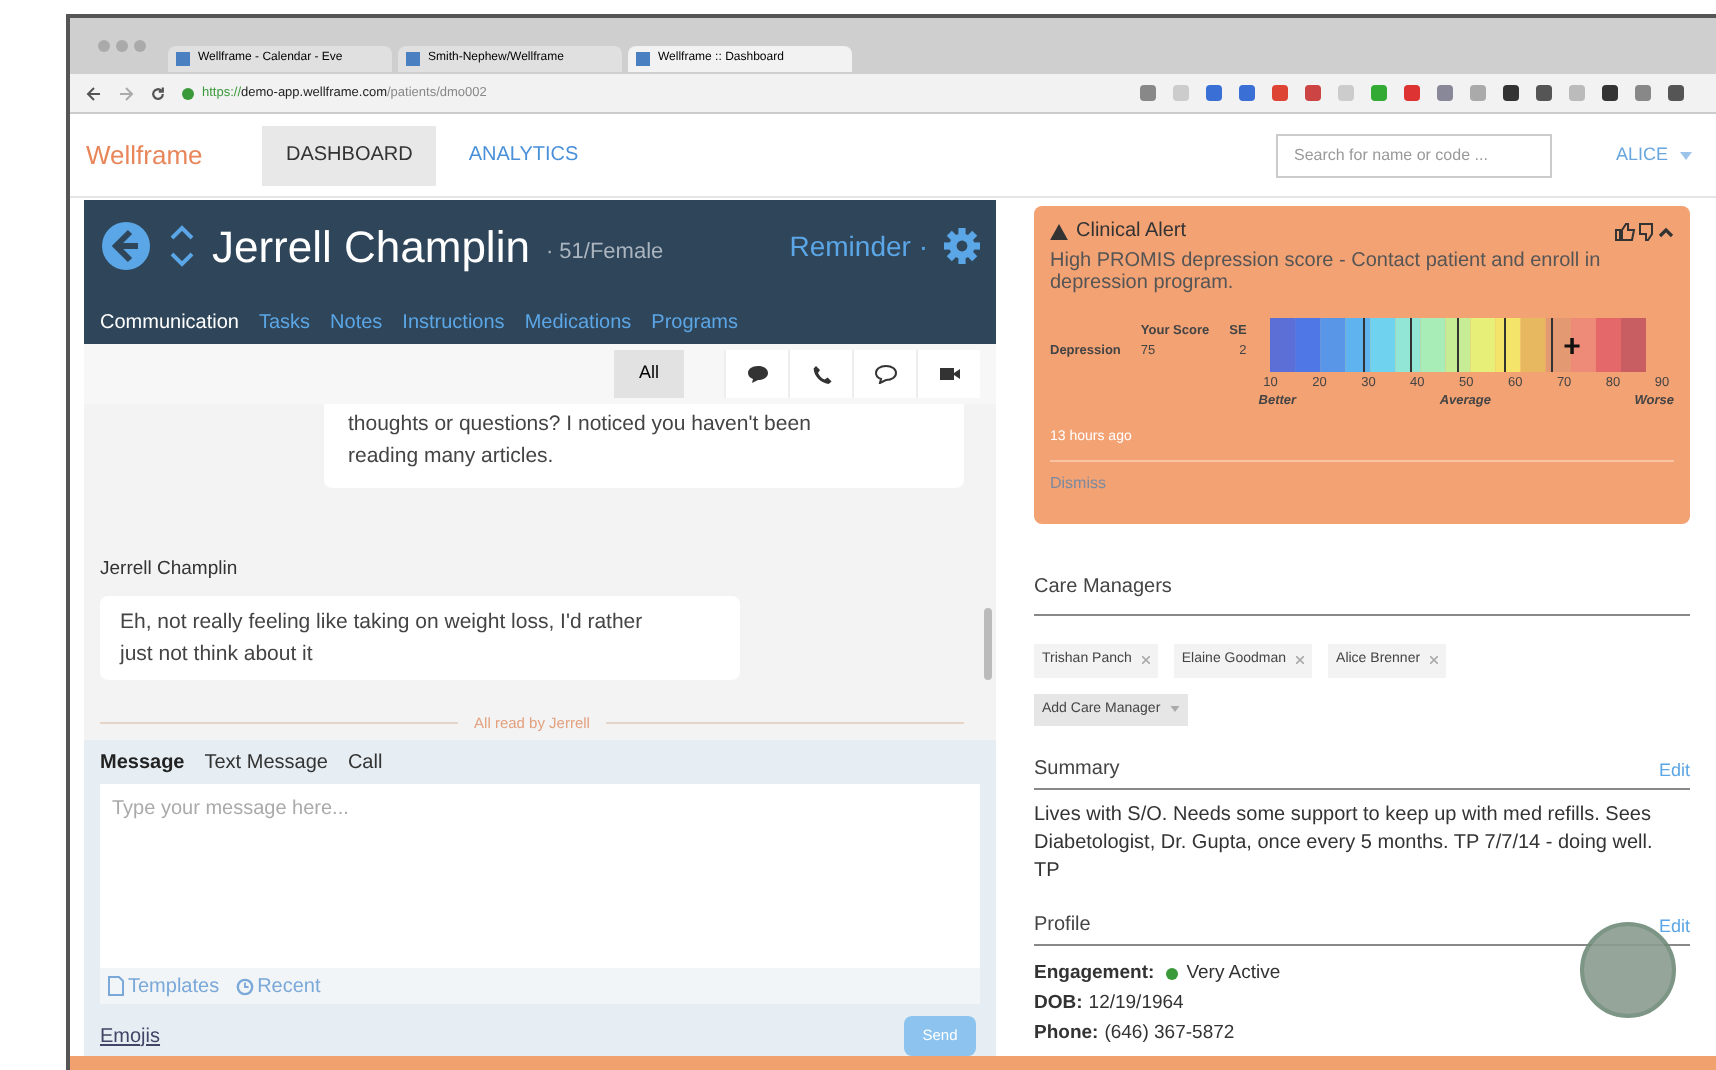  Describe the element at coordinates (365, 762) in the screenshot. I see `composer-mode-tab: Call` at that location.